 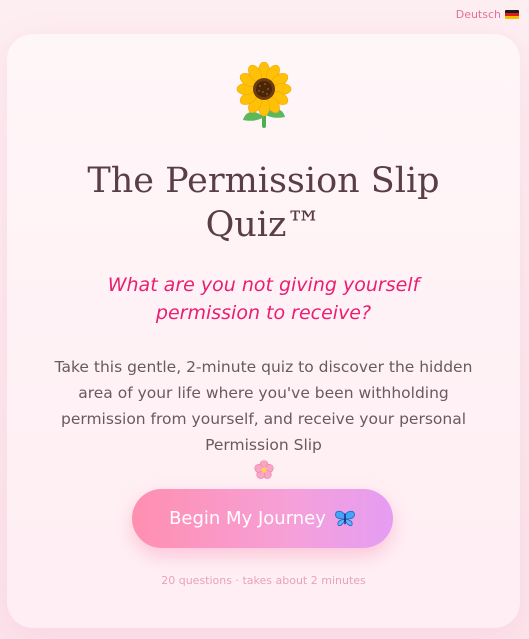 I want to click on begin-journey-button: Begin My Journey, so click(x=262, y=518).